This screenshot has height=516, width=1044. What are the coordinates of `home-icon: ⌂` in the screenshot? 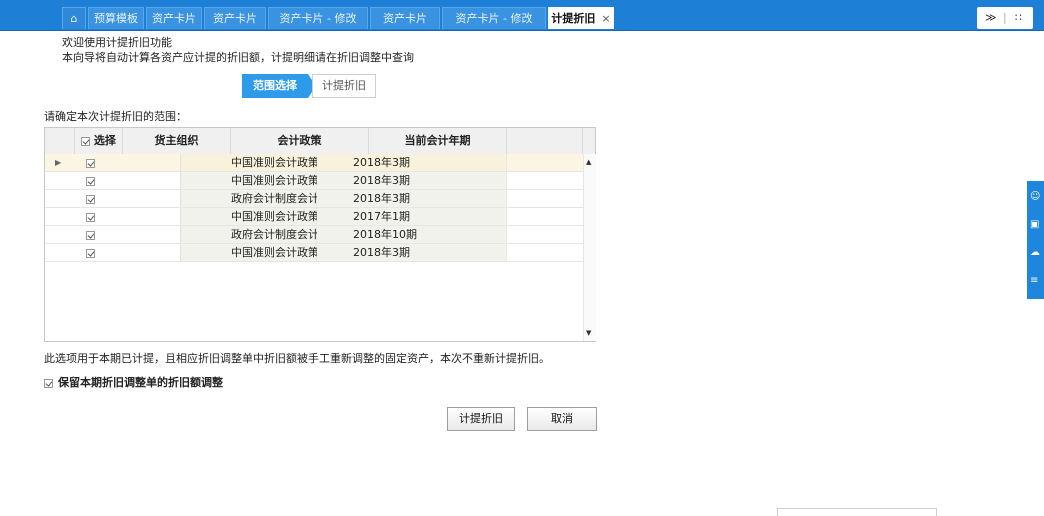 It's located at (74, 18).